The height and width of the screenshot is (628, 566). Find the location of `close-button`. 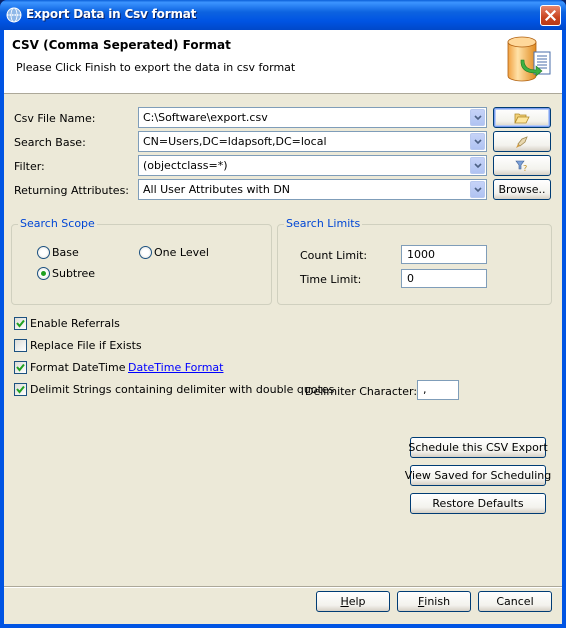

close-button is located at coordinates (550, 15).